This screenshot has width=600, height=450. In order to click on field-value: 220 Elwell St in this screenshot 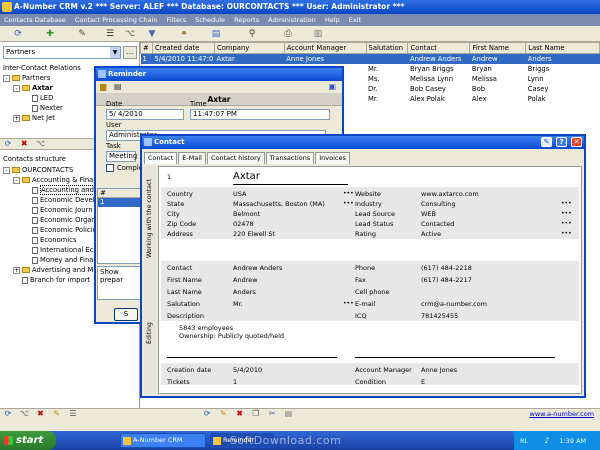, I will do `click(254, 234)`.